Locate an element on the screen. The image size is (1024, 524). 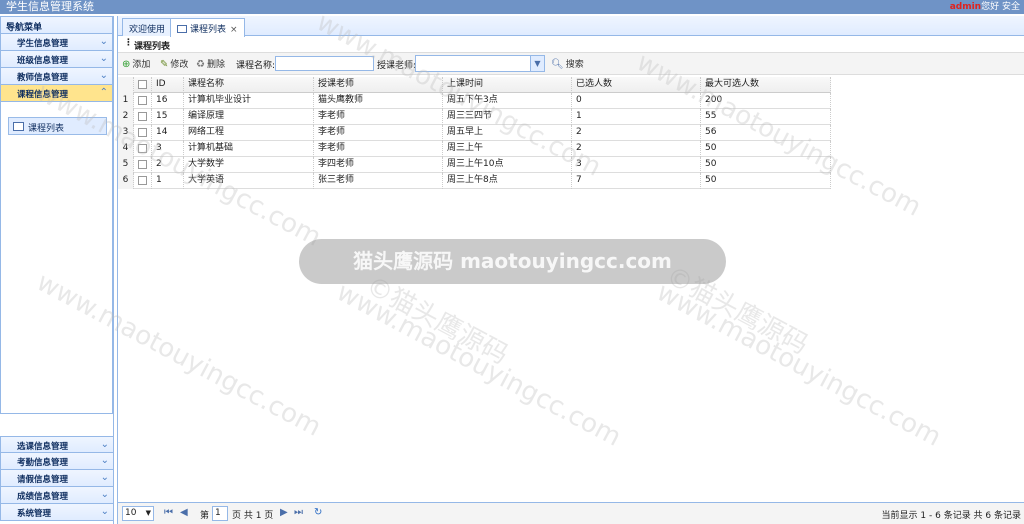
menu-student-management: 学生信息管理 ⌄ is located at coordinates (56, 42).